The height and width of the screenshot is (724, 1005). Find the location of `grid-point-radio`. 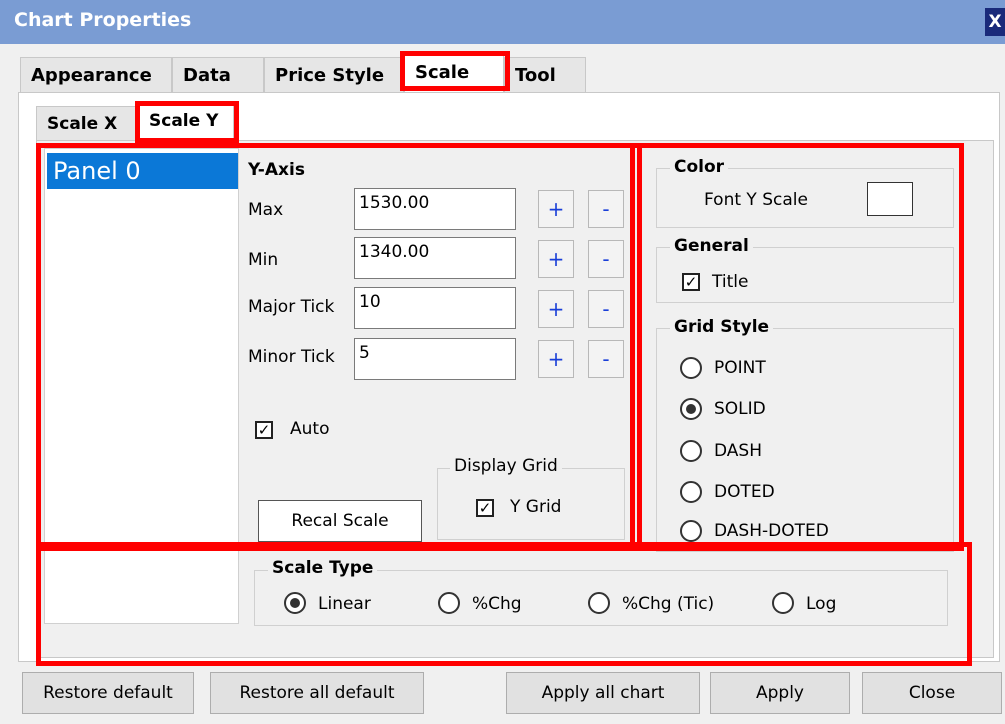

grid-point-radio is located at coordinates (691, 368).